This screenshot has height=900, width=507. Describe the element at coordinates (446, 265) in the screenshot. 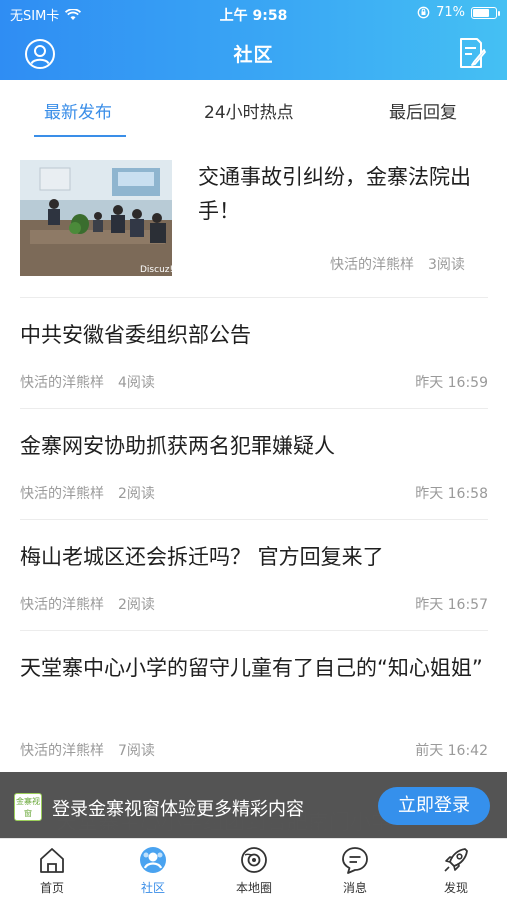

I see `post-reads: 3阅读` at that location.